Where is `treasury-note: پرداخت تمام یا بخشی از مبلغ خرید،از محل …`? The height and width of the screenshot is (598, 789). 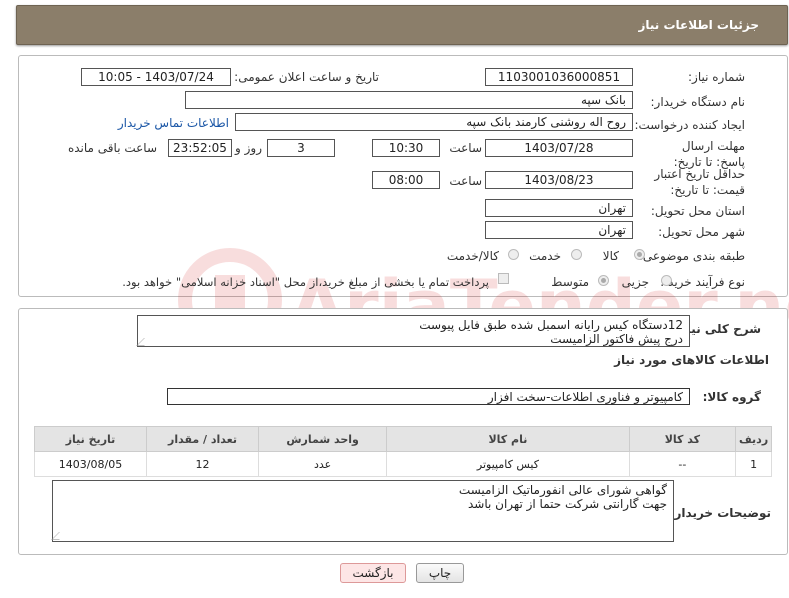 treasury-note: پرداخت تمام یا بخشی از مبلغ خرید،از محل … is located at coordinates (305, 282).